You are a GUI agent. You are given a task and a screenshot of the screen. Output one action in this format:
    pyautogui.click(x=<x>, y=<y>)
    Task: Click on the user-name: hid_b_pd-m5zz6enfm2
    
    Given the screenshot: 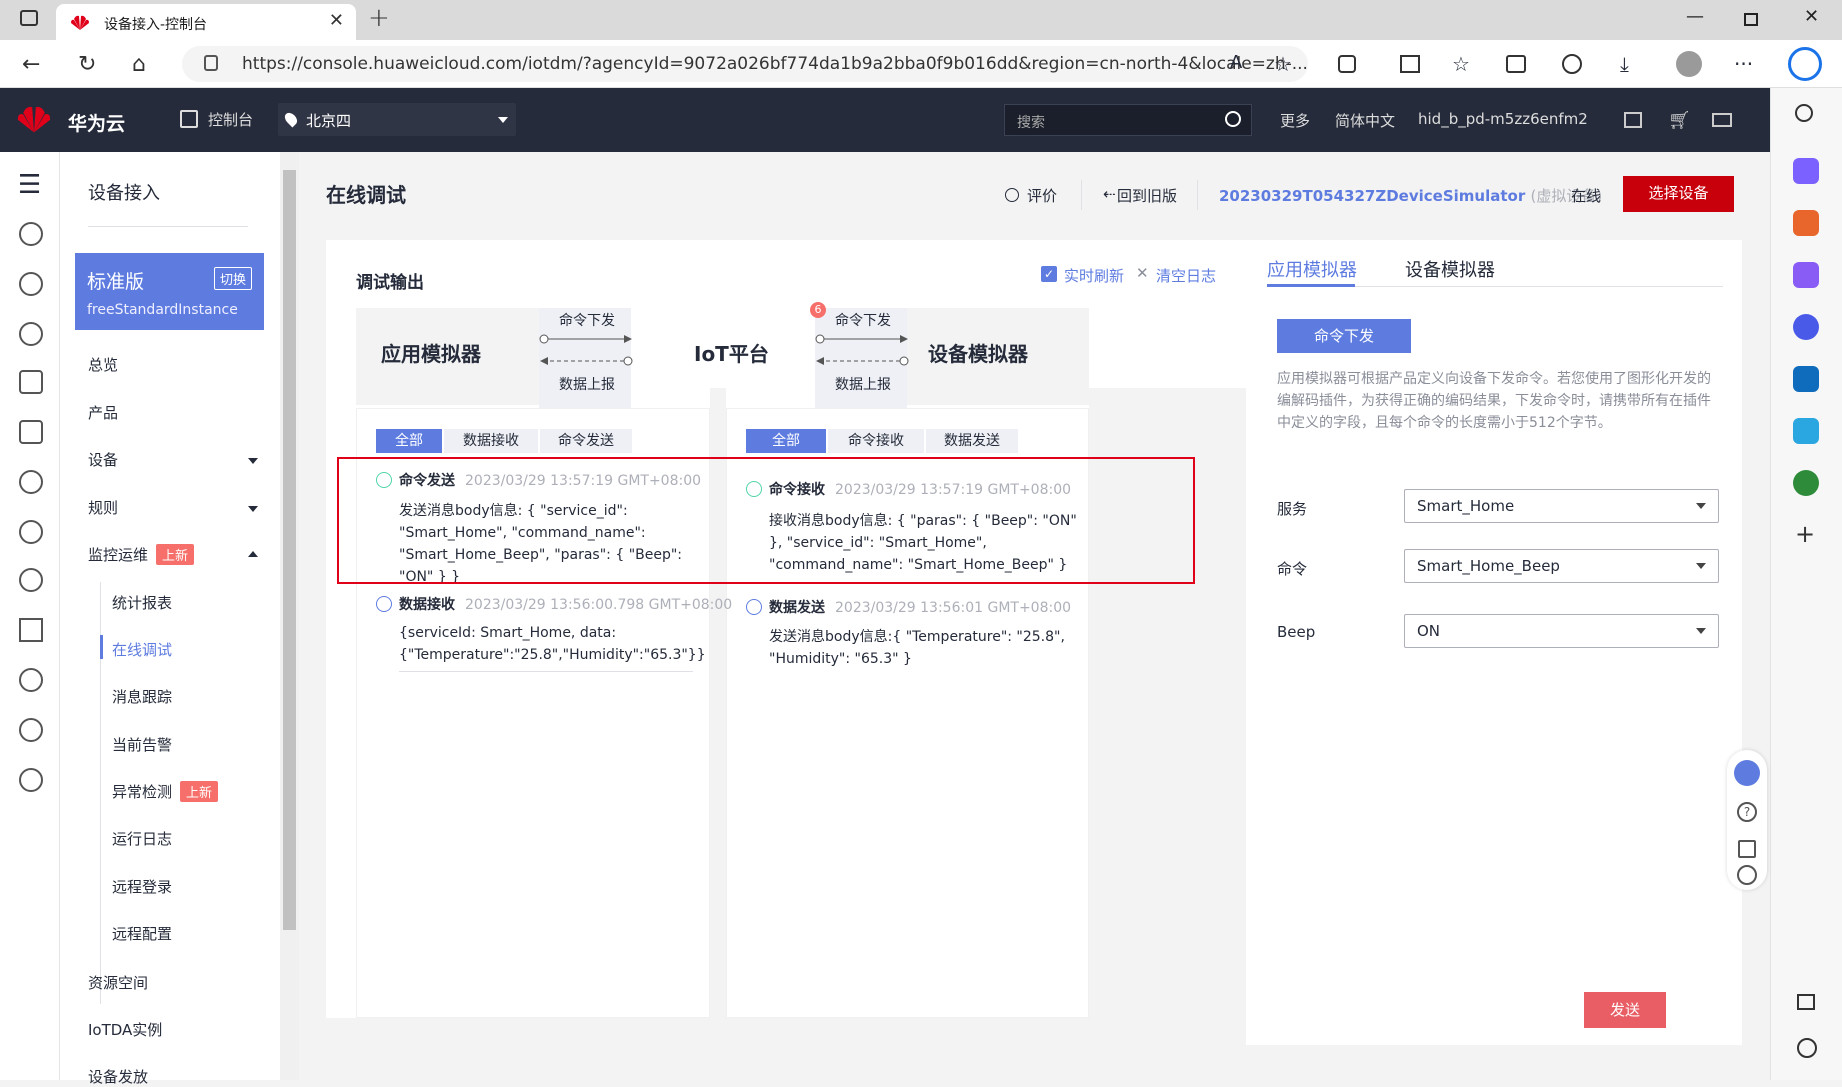 What is the action you would take?
    pyautogui.click(x=1503, y=119)
    